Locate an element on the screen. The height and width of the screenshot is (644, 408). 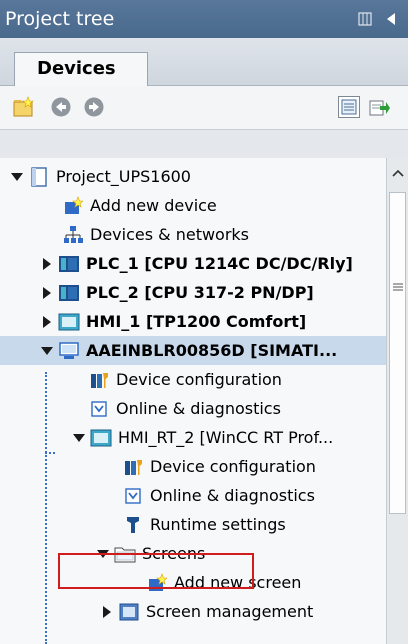
detail-view-icon is located at coordinates (349, 107).